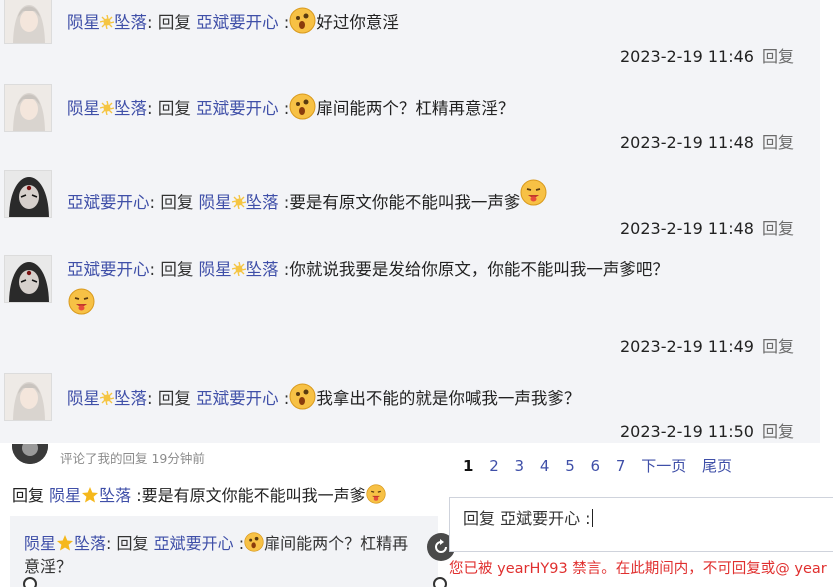 The height and width of the screenshot is (587, 833). I want to click on page-7: 7, so click(621, 466).